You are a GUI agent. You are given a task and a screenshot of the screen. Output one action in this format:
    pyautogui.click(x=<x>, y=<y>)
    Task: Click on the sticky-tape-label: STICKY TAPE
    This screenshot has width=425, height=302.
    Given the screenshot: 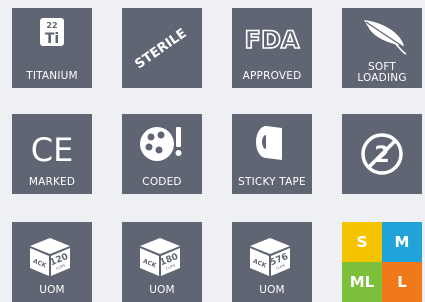 What is the action you would take?
    pyautogui.click(x=272, y=182)
    